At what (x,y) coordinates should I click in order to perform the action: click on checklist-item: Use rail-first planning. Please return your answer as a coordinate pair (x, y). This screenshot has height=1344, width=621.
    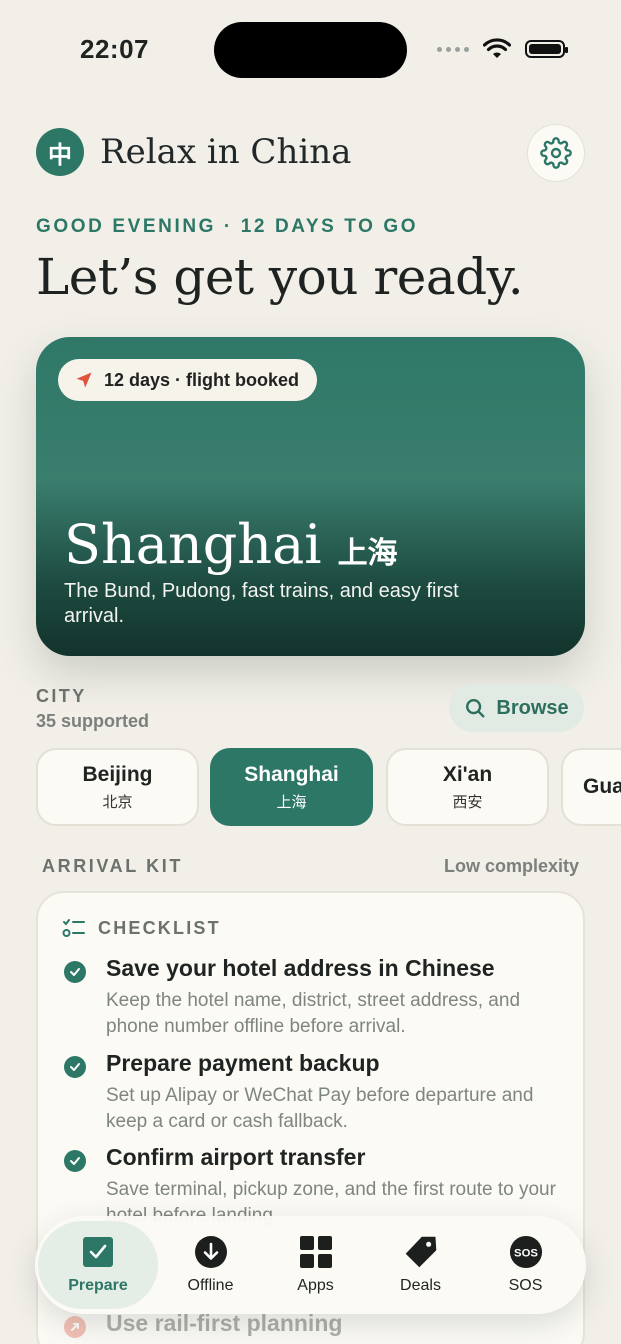
    Looking at the image, I should click on (314, 1324).